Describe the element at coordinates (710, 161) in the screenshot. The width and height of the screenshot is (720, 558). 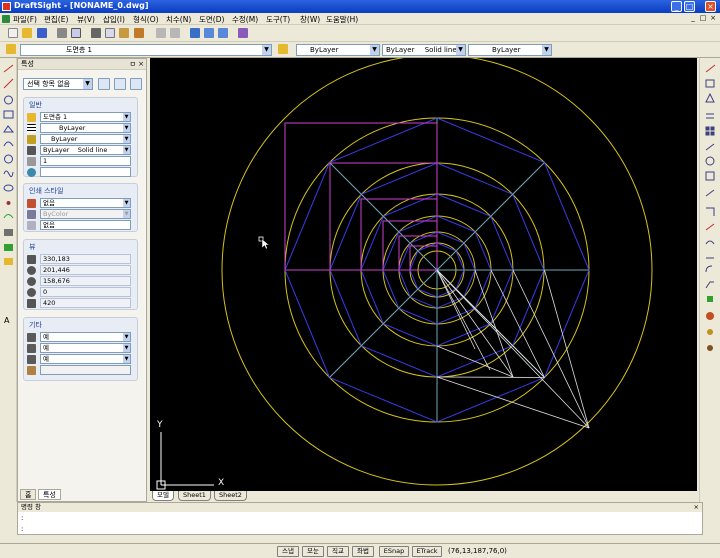
I see `rotate-icon` at that location.